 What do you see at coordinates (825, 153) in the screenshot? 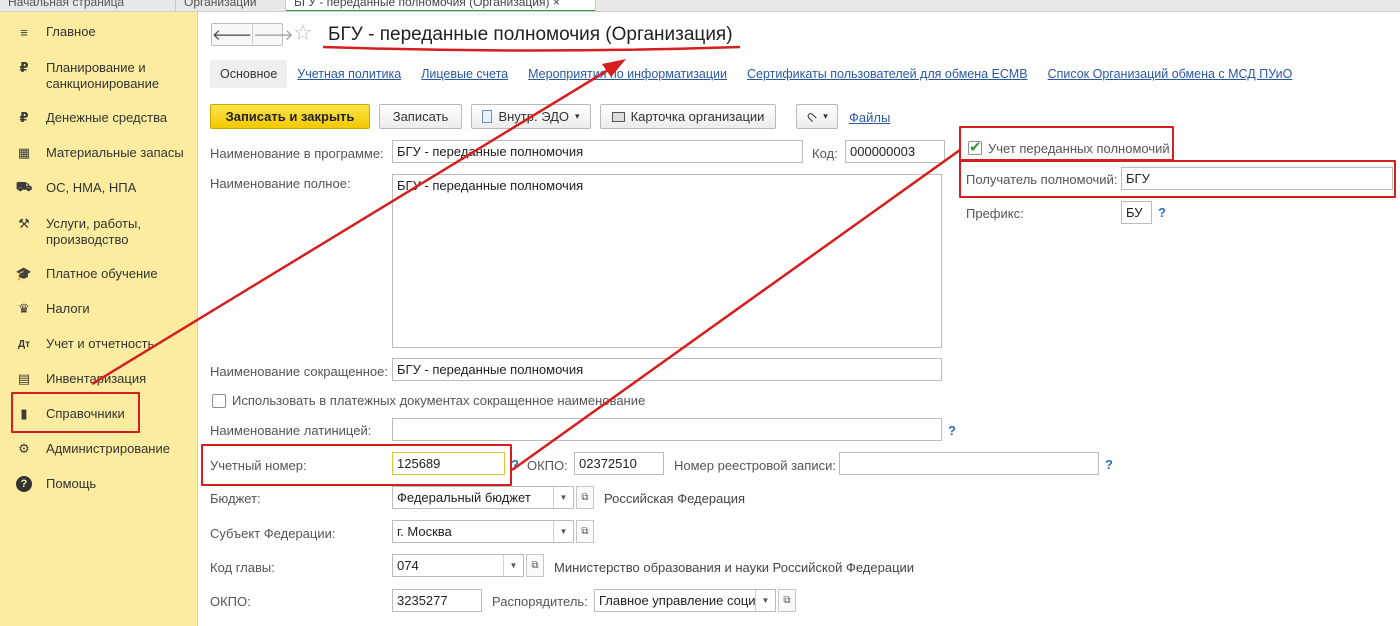
I see `code-label: Код:` at bounding box center [825, 153].